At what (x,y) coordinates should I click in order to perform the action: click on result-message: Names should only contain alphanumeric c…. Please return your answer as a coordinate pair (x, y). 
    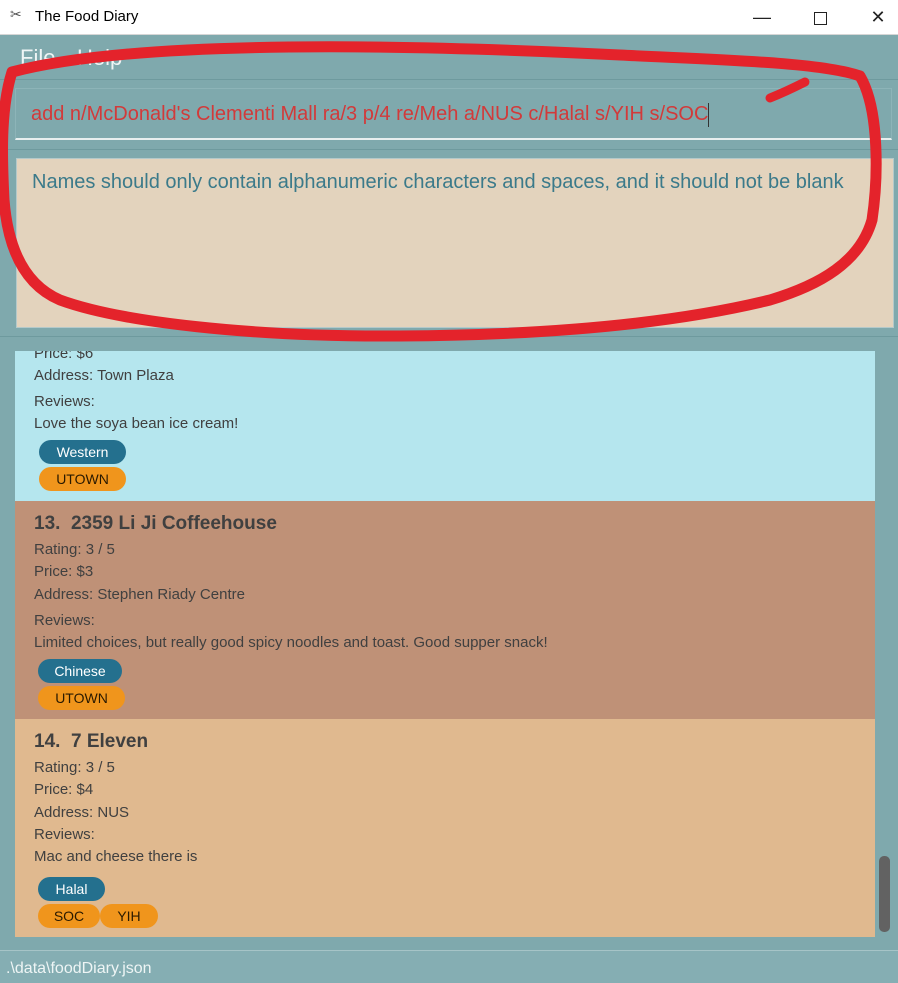
    Looking at the image, I should click on (438, 182).